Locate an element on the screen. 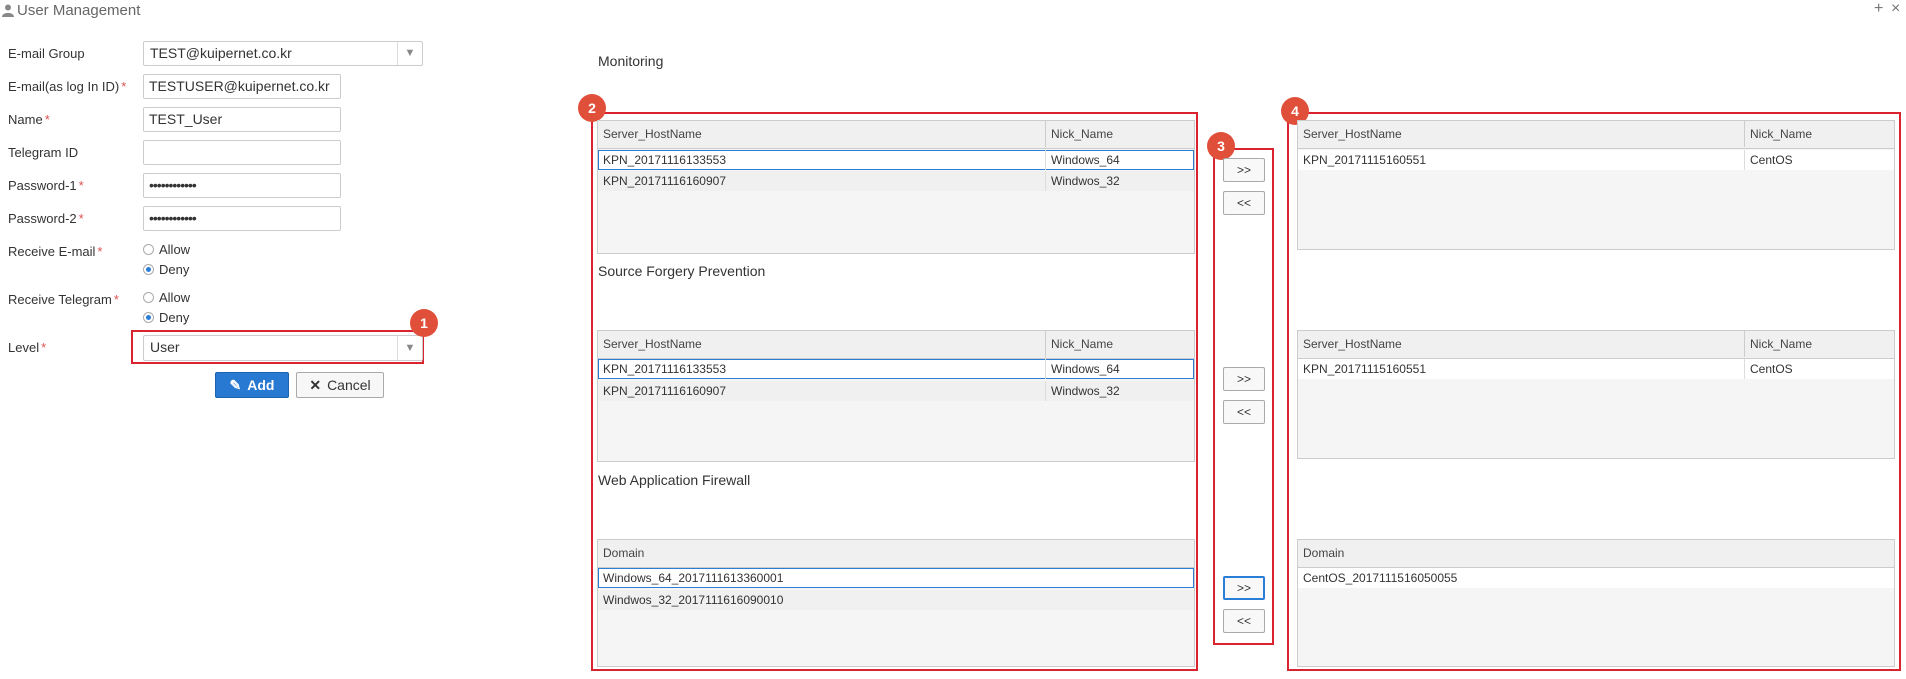 The width and height of the screenshot is (1906, 679). add-button-label: Add is located at coordinates (261, 385).